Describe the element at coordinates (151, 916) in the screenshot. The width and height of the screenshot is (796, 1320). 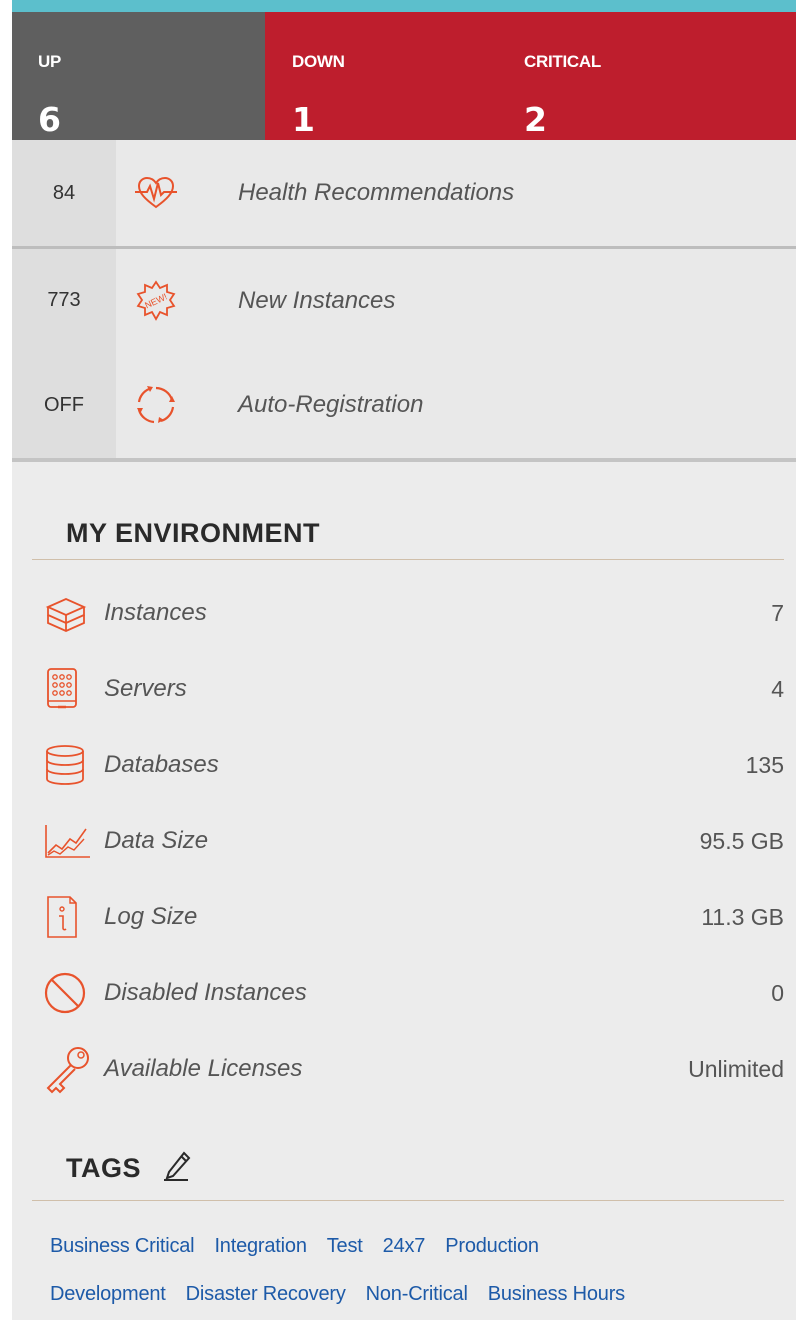
I see `env-label: Log Size` at that location.